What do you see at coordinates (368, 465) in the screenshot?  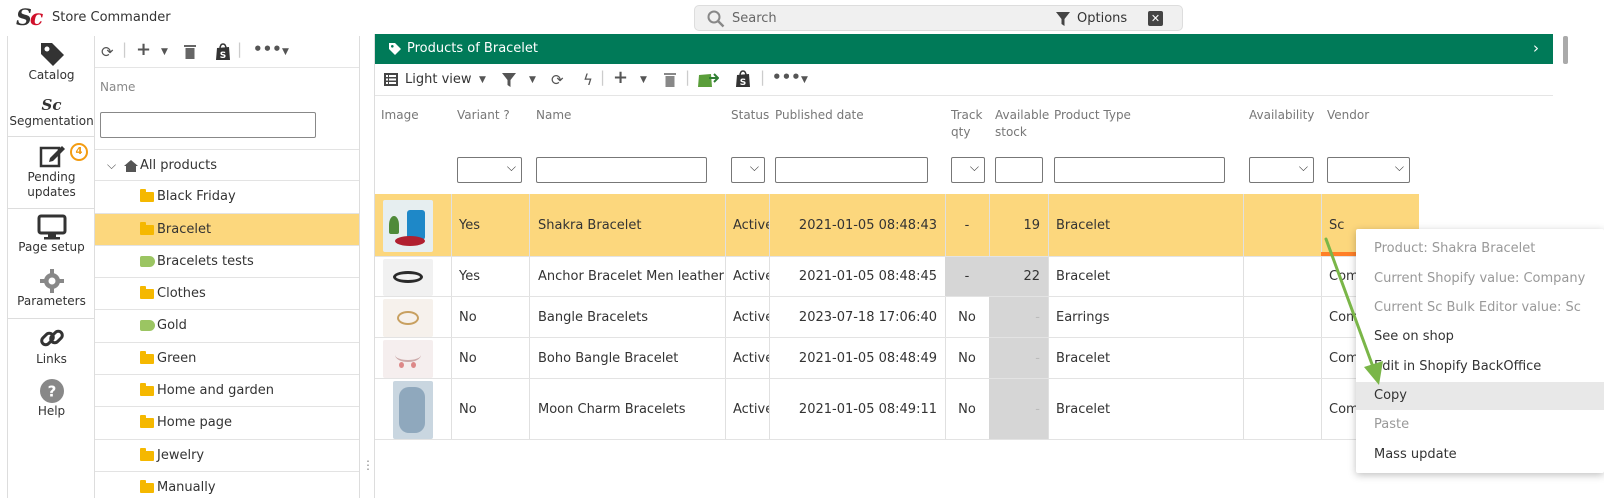 I see `panel-resize-handle: ⋮` at bounding box center [368, 465].